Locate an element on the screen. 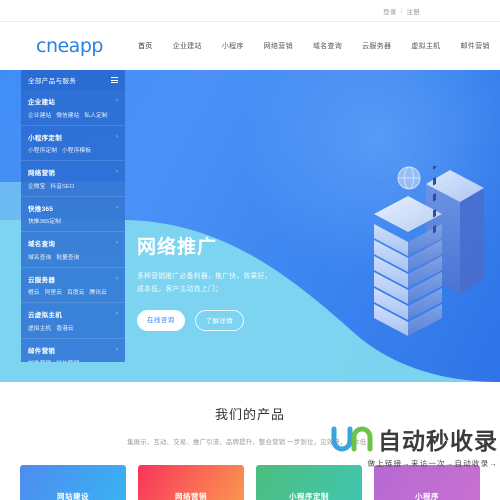  sidebar-group-7: 邮件营销›邮件营销短信营销 is located at coordinates (73, 351).